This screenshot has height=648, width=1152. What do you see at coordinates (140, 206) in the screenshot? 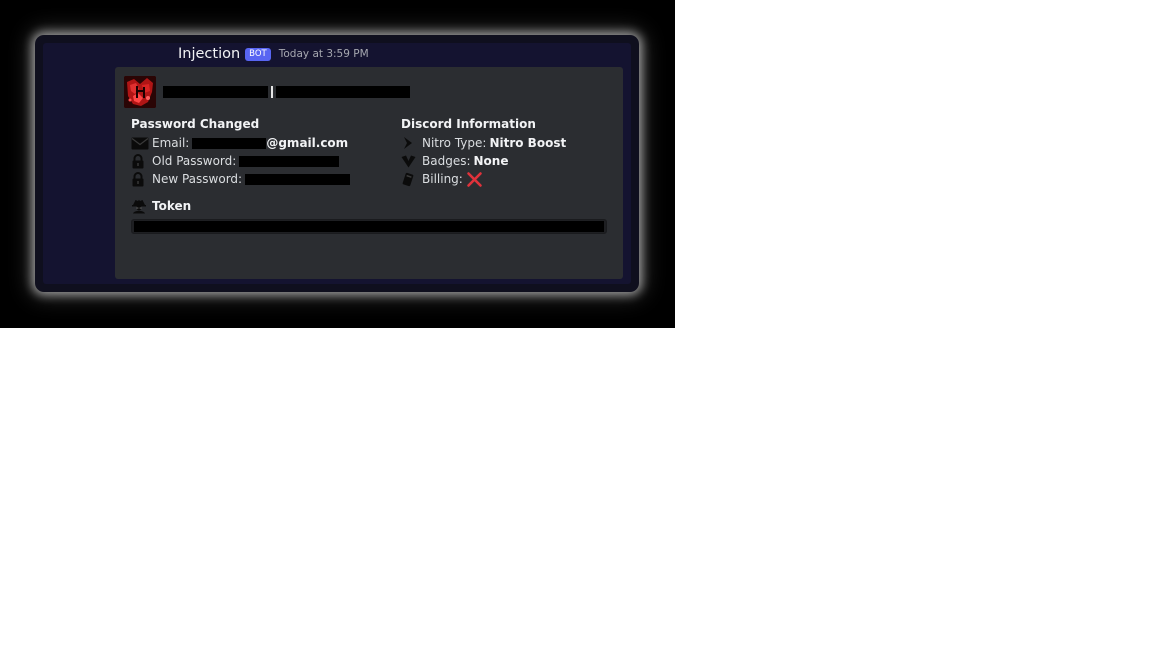
I see `spy-icon` at bounding box center [140, 206].